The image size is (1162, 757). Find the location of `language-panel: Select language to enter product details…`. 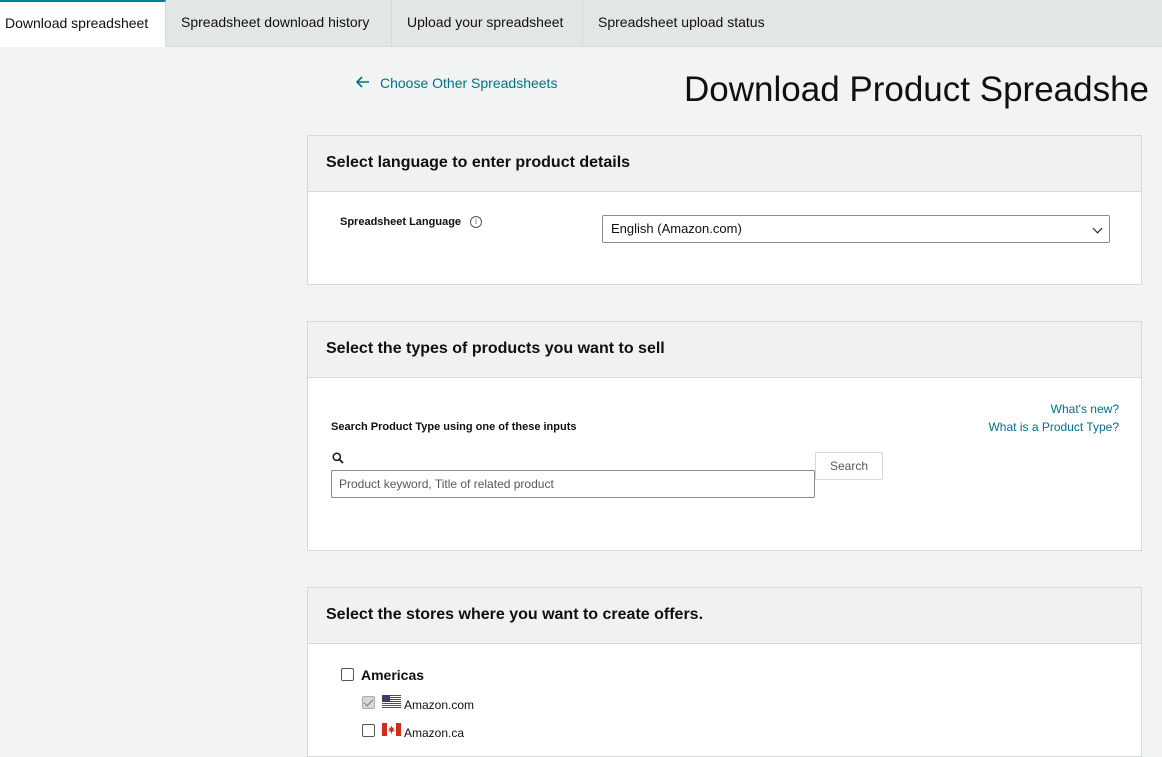

language-panel: Select language to enter product details… is located at coordinates (724, 210).